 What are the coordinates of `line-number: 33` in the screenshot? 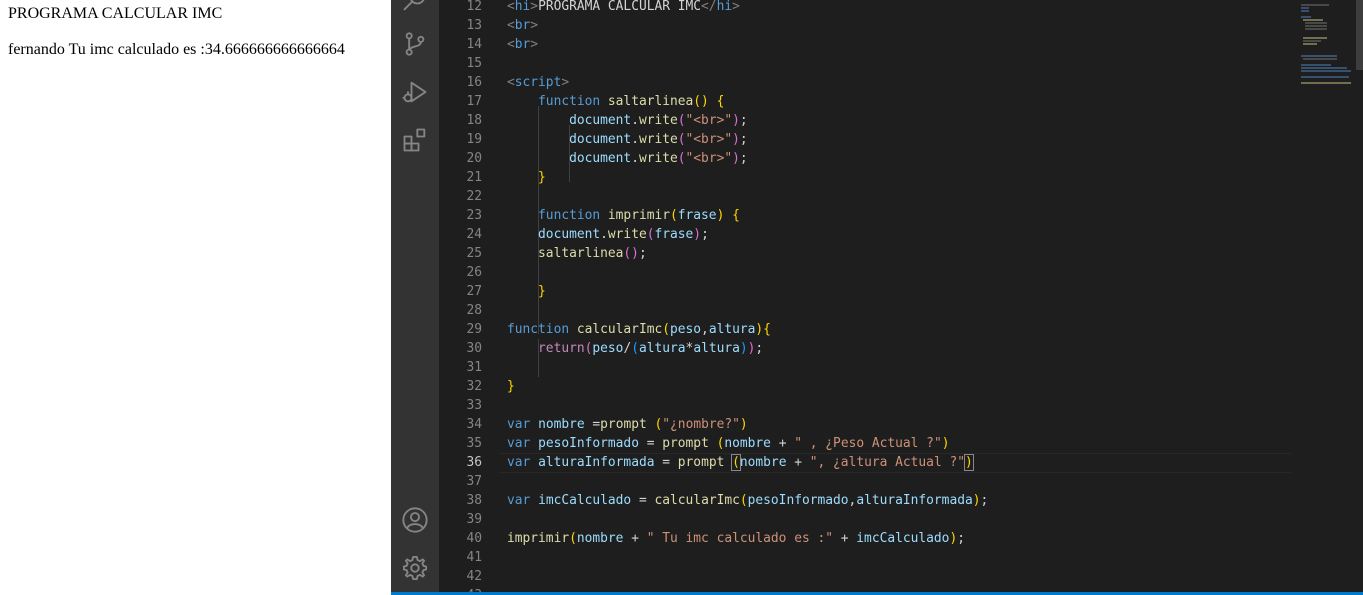 It's located at (474, 405).